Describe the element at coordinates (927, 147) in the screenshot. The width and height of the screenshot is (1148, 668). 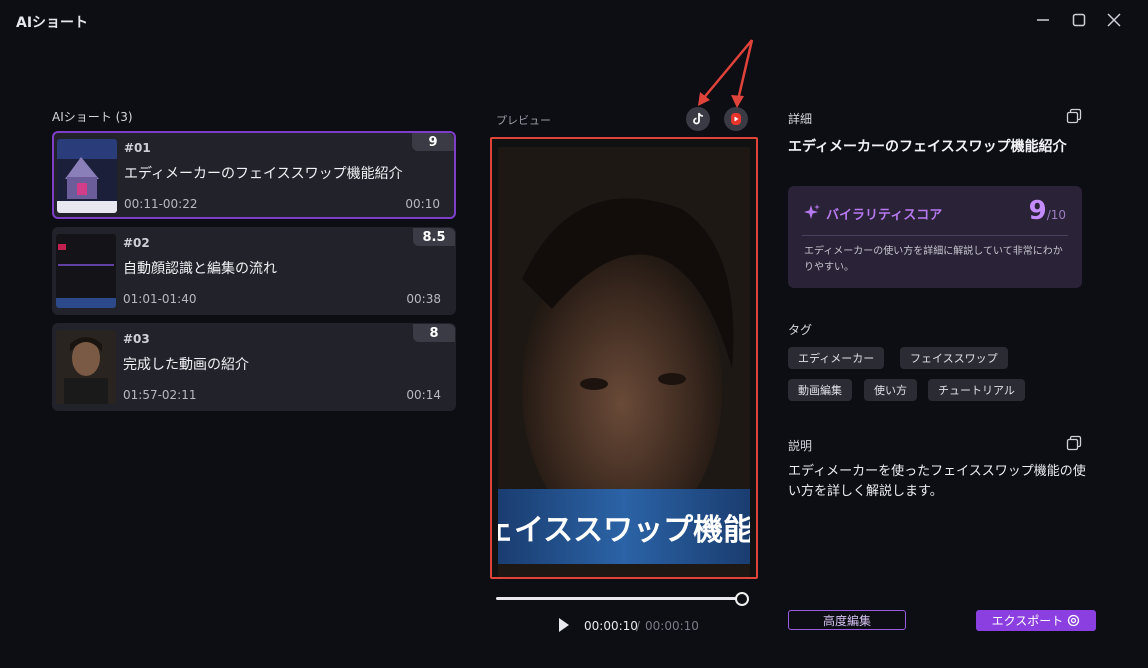
I see `detail-title: エディメーカーのフェイススワップ機能紹介` at that location.